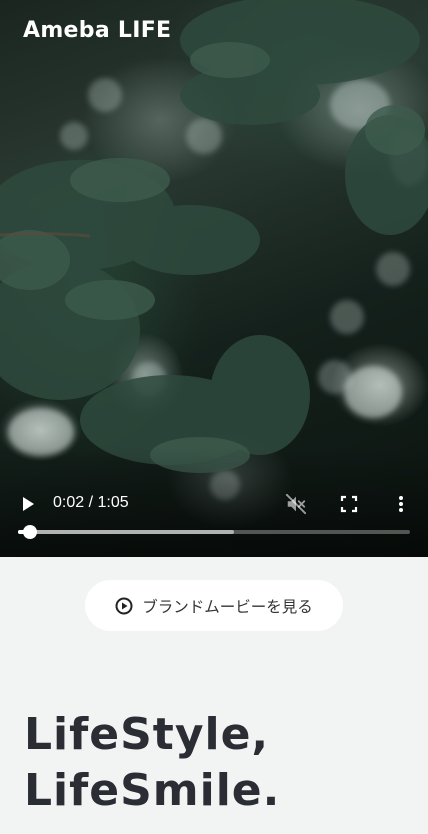 This screenshot has height=834, width=428. What do you see at coordinates (124, 605) in the screenshot?
I see `play-circle-icon` at bounding box center [124, 605].